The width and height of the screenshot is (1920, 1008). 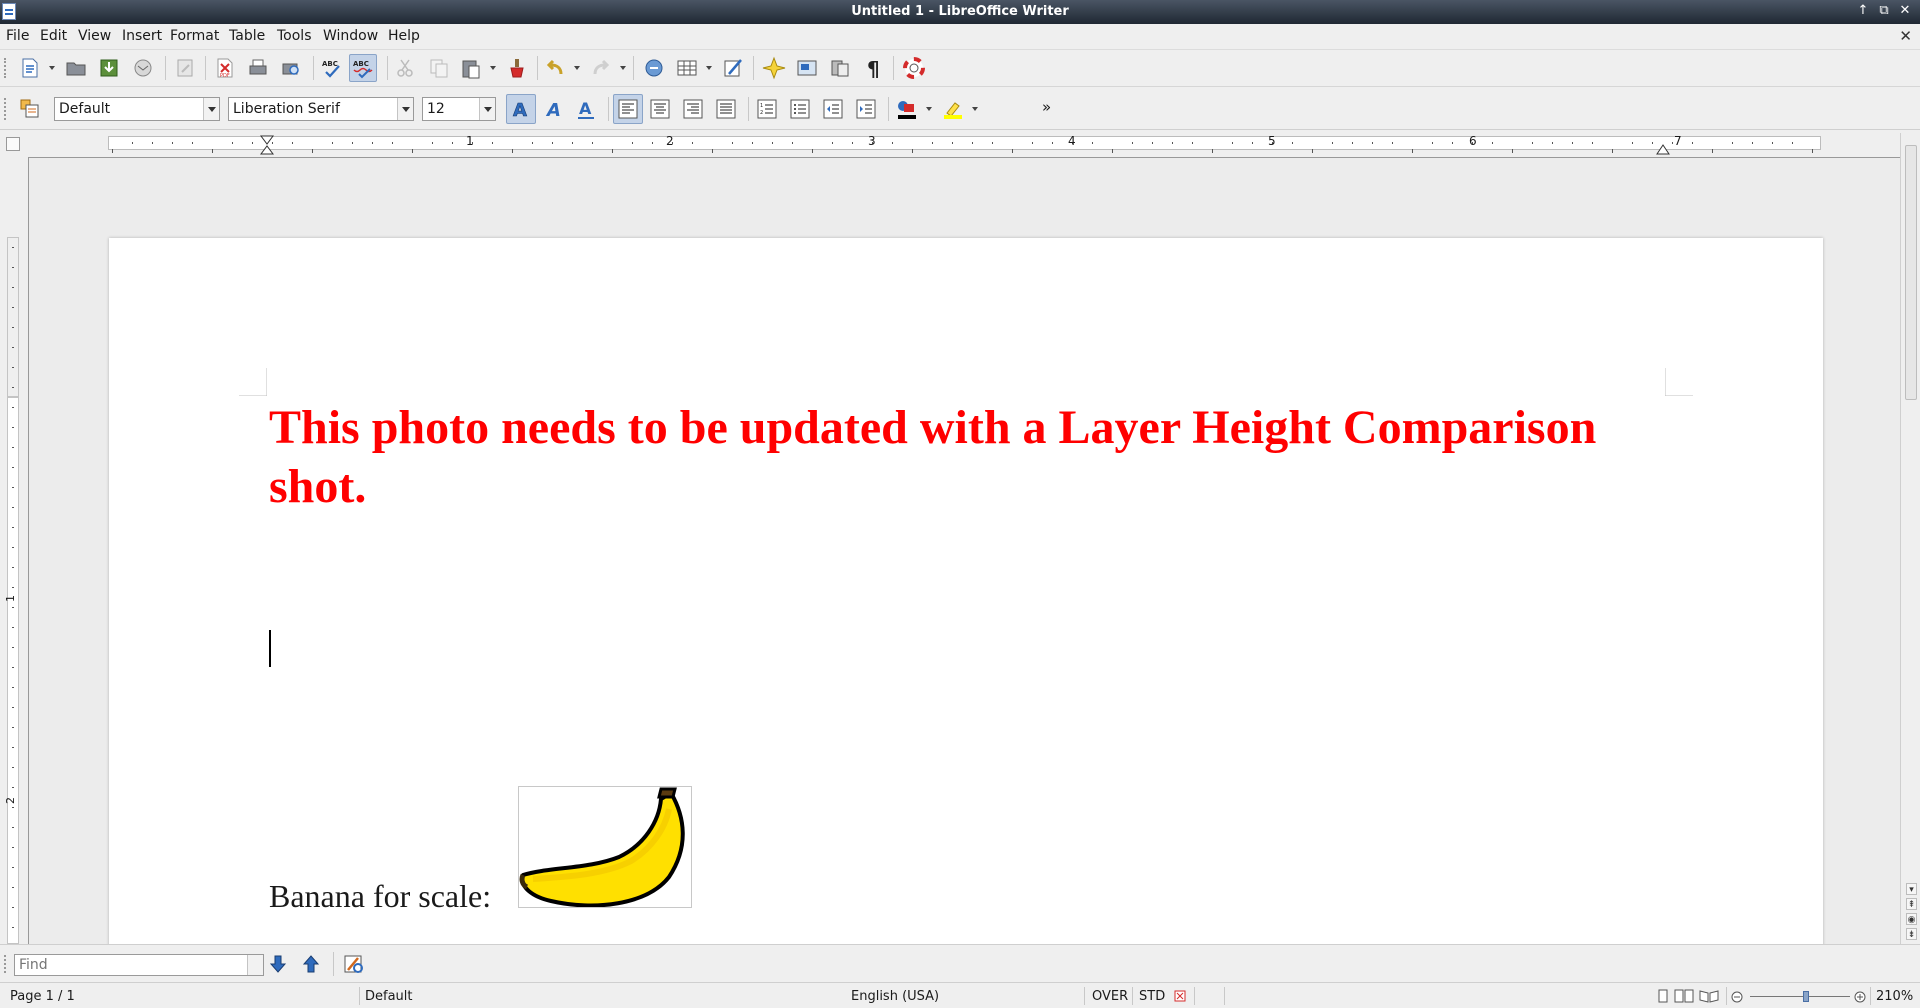 What do you see at coordinates (1860, 997) in the screenshot?
I see `zoom-in-icon` at bounding box center [1860, 997].